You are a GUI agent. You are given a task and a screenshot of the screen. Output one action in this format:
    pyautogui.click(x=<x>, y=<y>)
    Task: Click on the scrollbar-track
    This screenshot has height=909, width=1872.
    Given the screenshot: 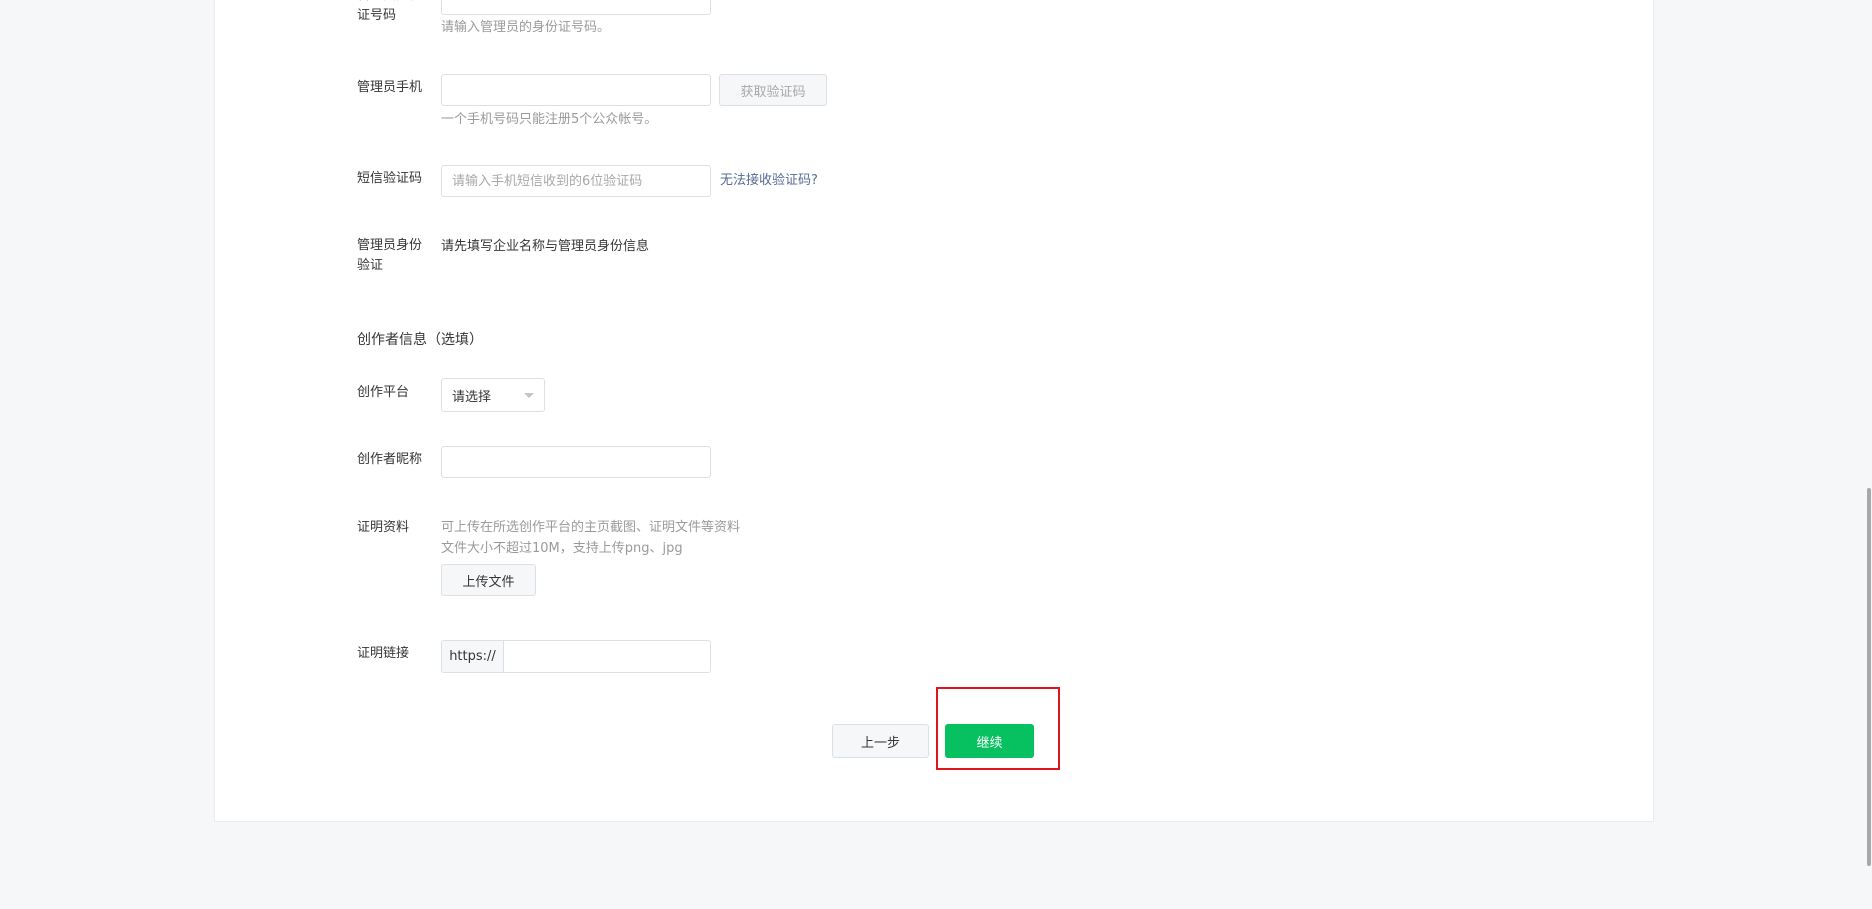 What is the action you would take?
    pyautogui.click(x=1869, y=454)
    